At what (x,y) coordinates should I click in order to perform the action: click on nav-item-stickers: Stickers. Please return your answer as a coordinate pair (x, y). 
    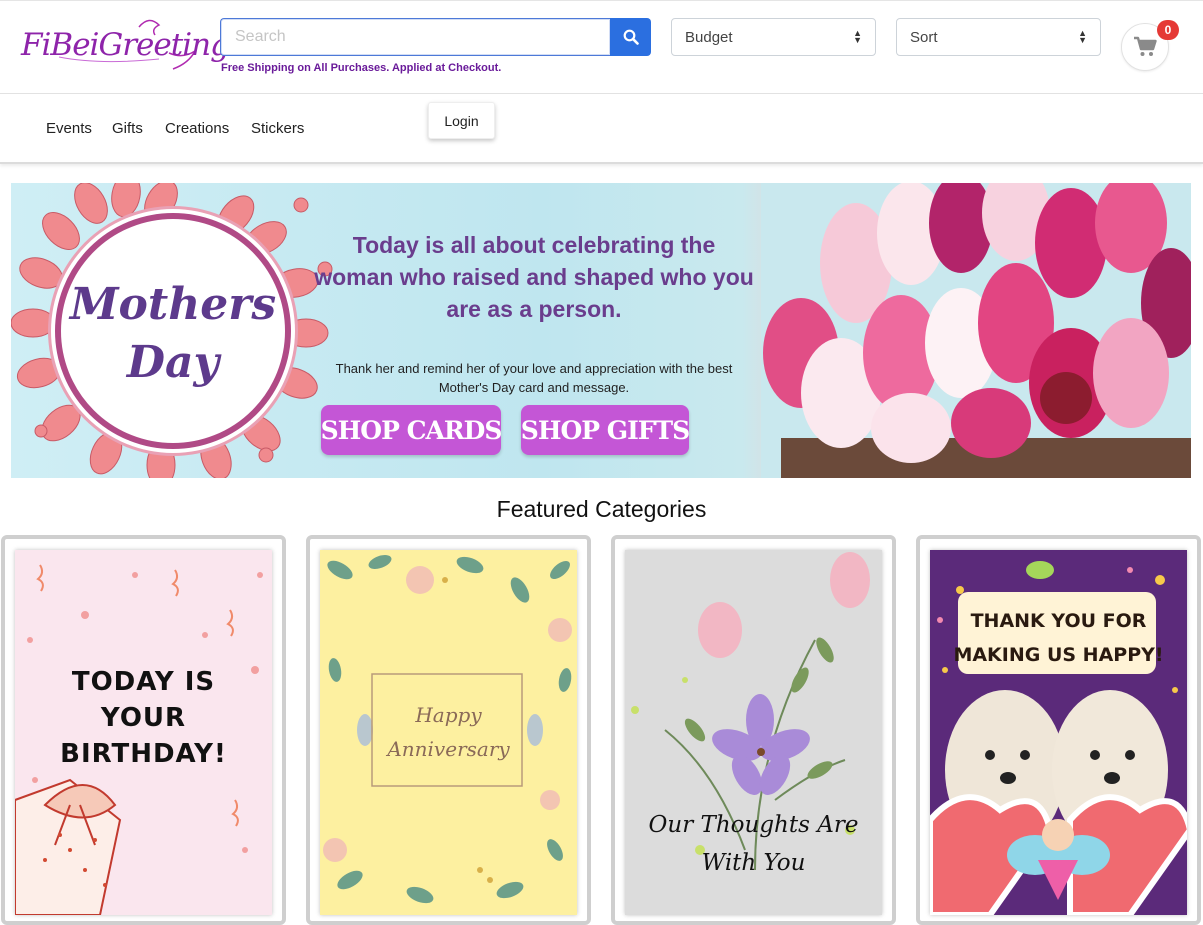
    Looking at the image, I should click on (277, 128).